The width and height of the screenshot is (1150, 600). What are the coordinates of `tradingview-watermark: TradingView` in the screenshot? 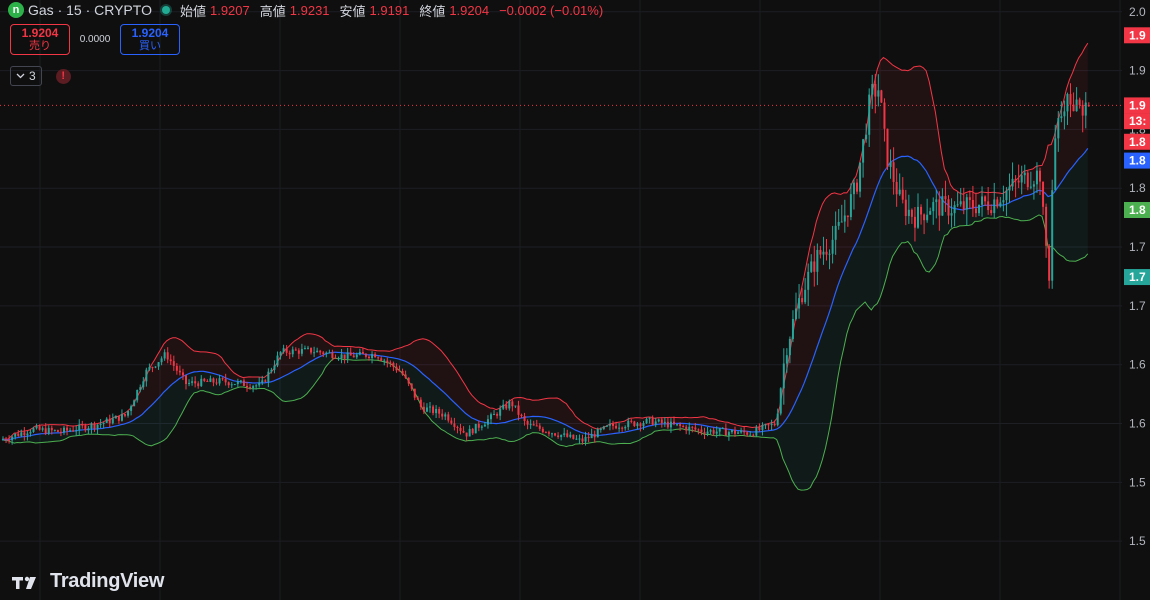 It's located at (88, 581).